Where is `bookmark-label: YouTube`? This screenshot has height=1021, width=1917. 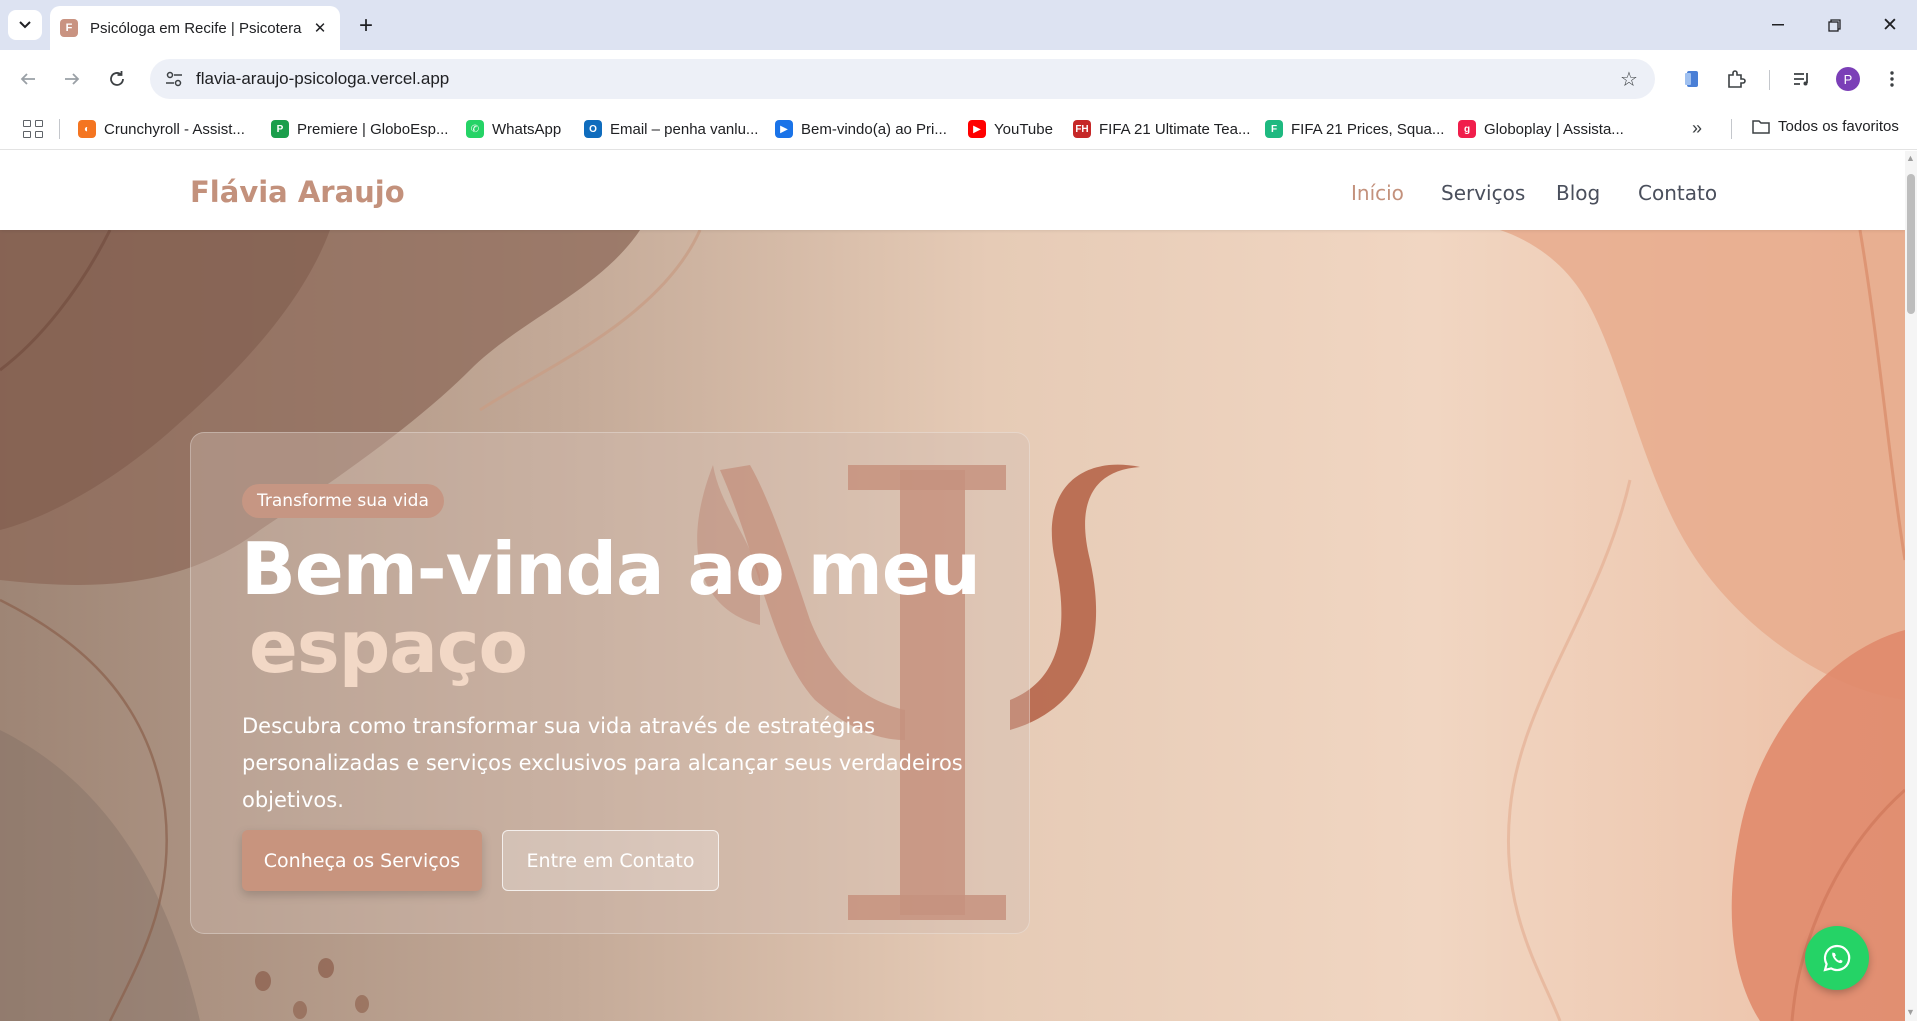 bookmark-label: YouTube is located at coordinates (1023, 129).